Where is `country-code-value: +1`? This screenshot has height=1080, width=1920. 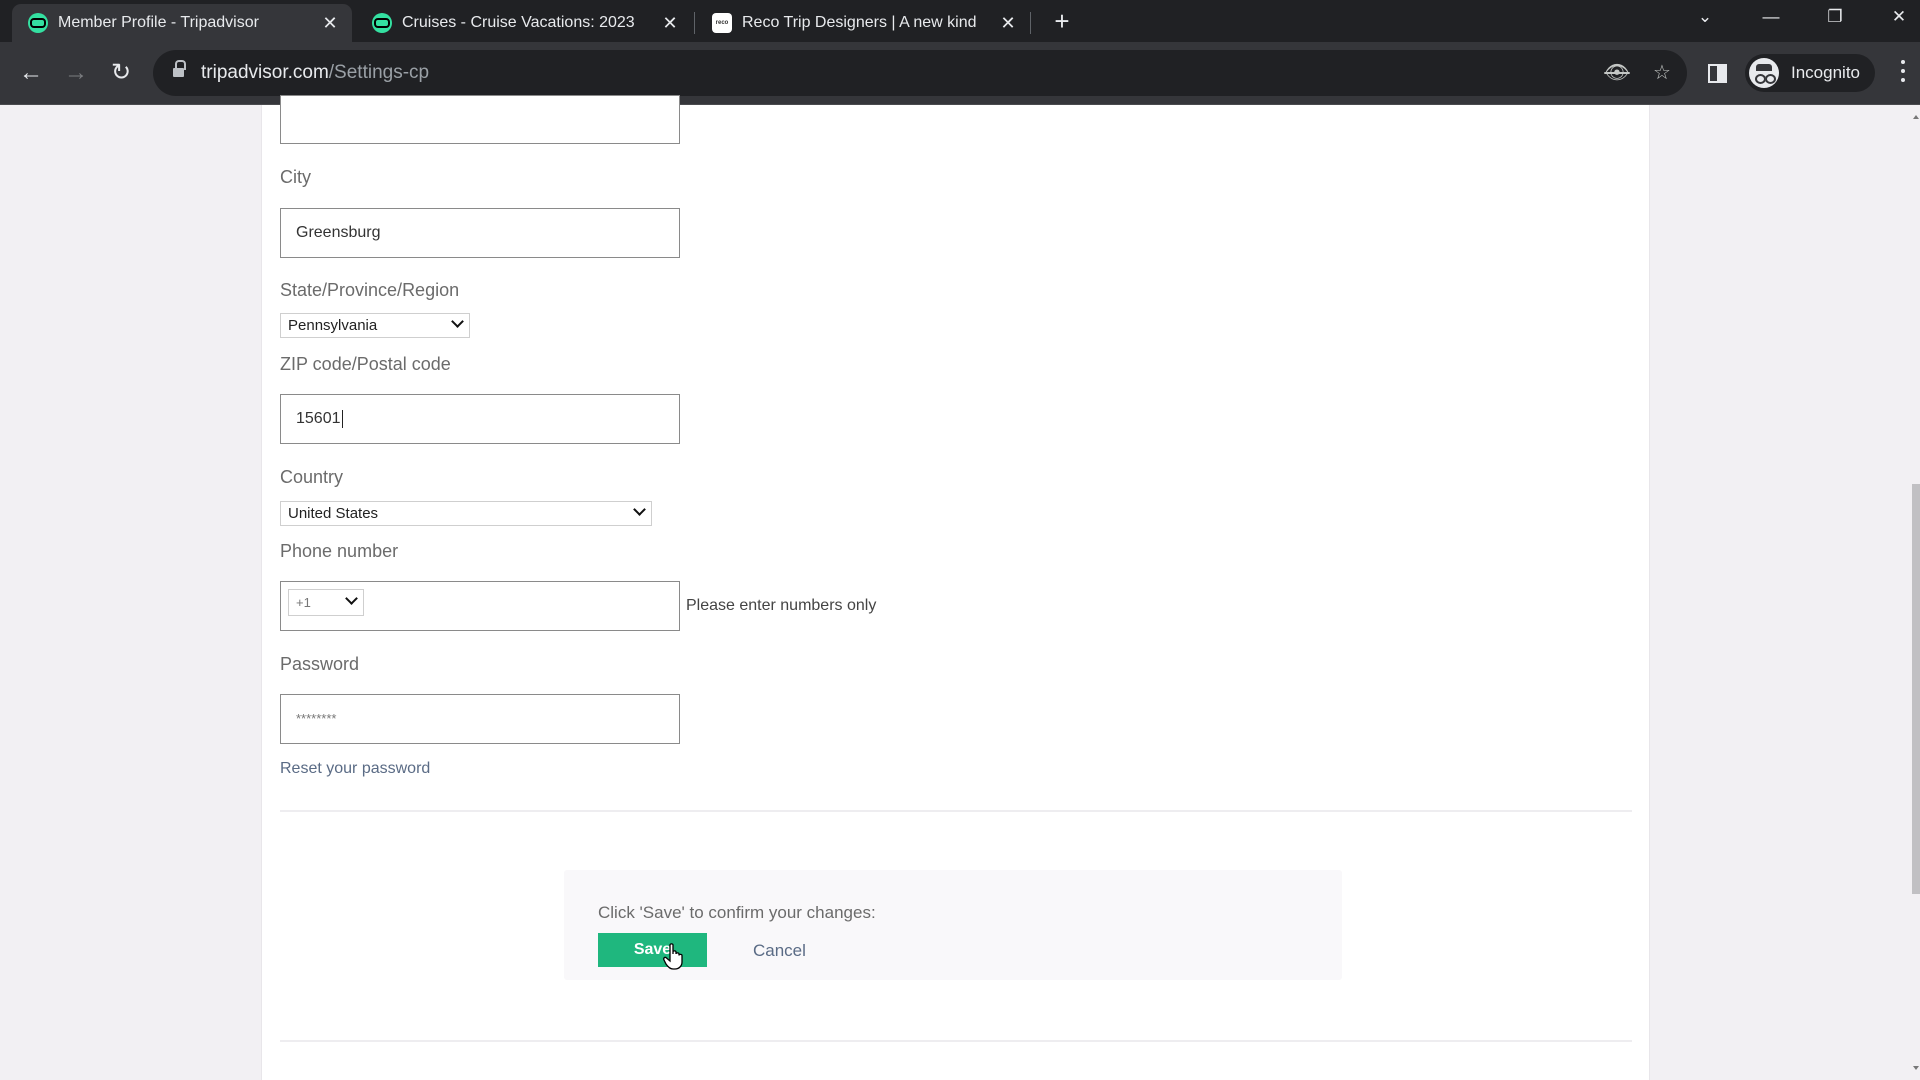 country-code-value: +1 is located at coordinates (303, 602).